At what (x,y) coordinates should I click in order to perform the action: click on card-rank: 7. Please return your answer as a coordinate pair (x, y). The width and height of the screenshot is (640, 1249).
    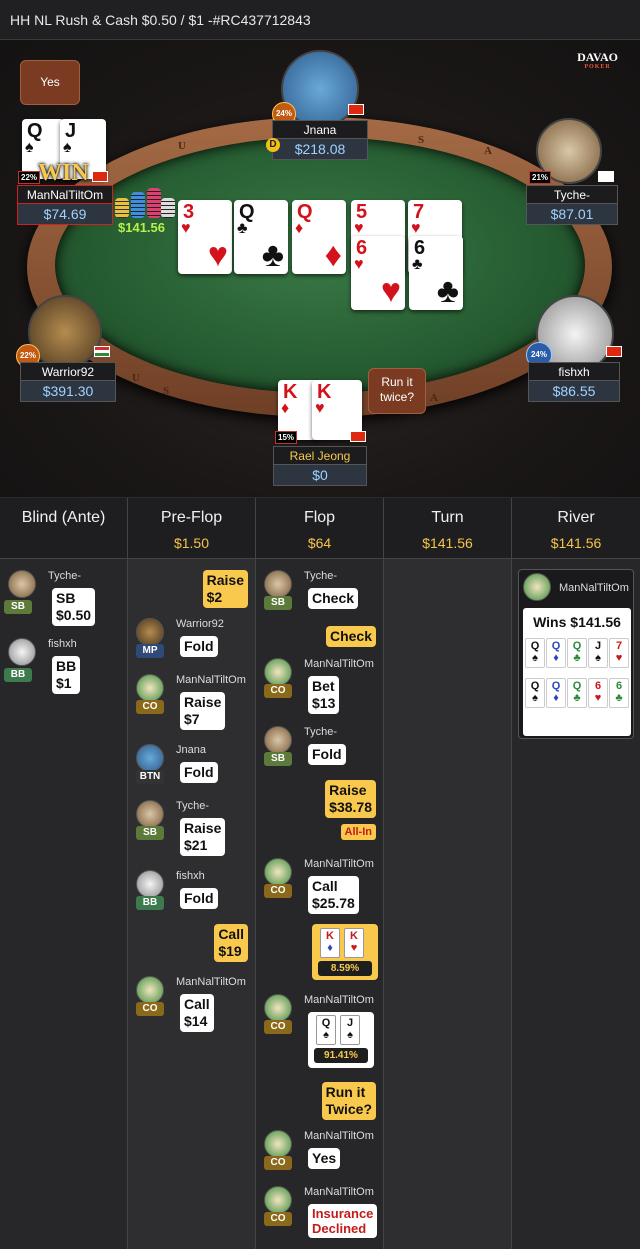
    Looking at the image, I should click on (619, 646).